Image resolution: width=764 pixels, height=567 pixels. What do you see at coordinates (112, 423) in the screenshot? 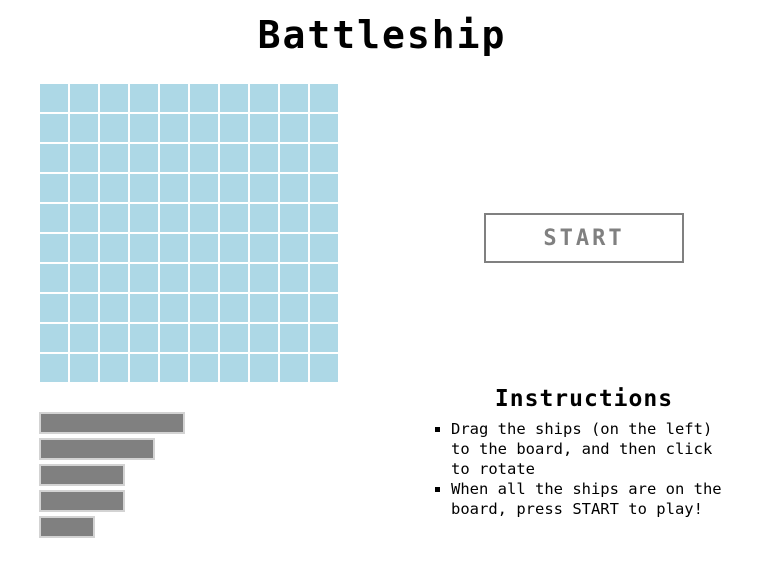
I see `ship-carrier` at bounding box center [112, 423].